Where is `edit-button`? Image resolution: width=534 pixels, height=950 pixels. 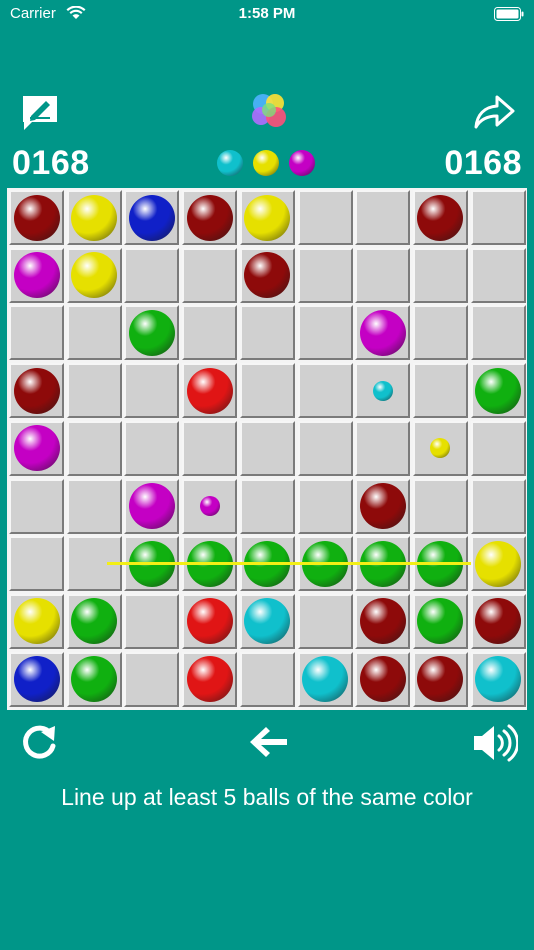 edit-button is located at coordinates (40, 113).